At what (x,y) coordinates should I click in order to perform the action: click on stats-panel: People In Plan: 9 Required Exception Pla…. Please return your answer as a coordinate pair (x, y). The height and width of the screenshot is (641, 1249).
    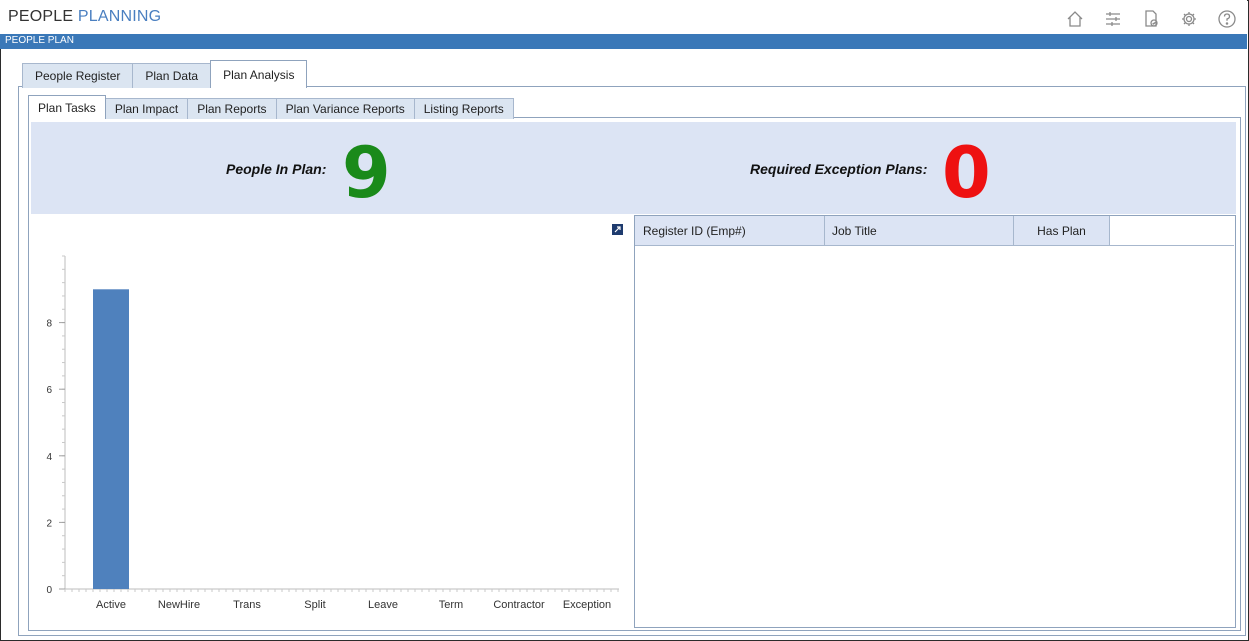
    Looking at the image, I should click on (633, 168).